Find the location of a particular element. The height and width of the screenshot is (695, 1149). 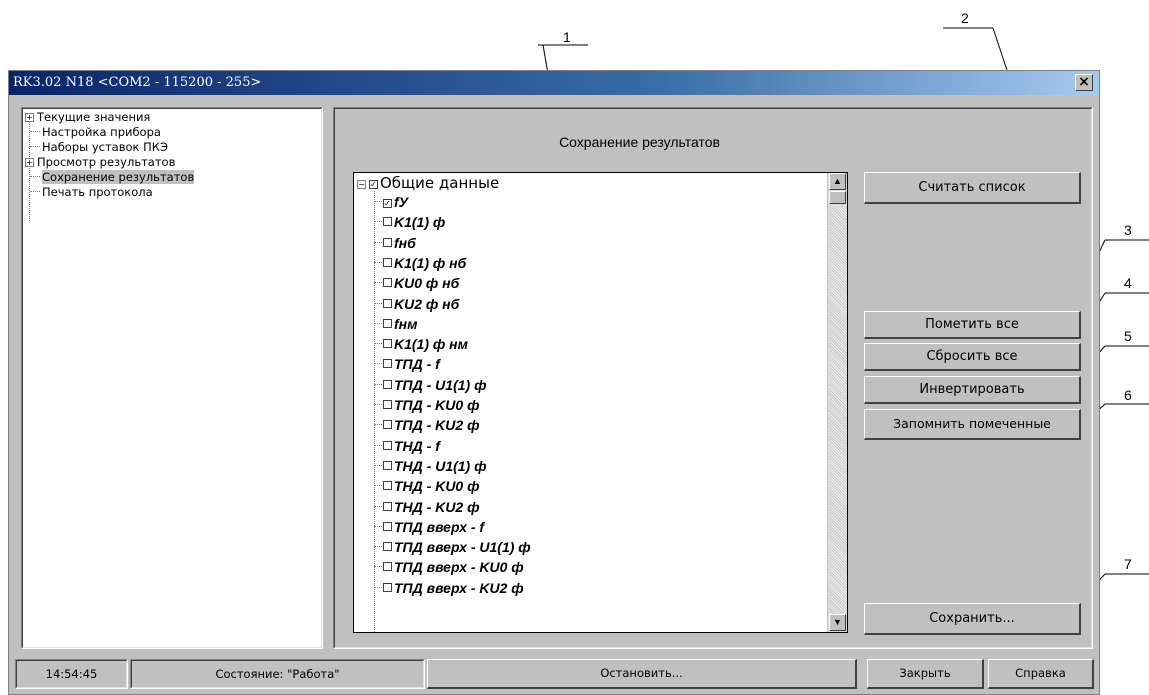

status-time: 14:54:45 is located at coordinates (71, 674).